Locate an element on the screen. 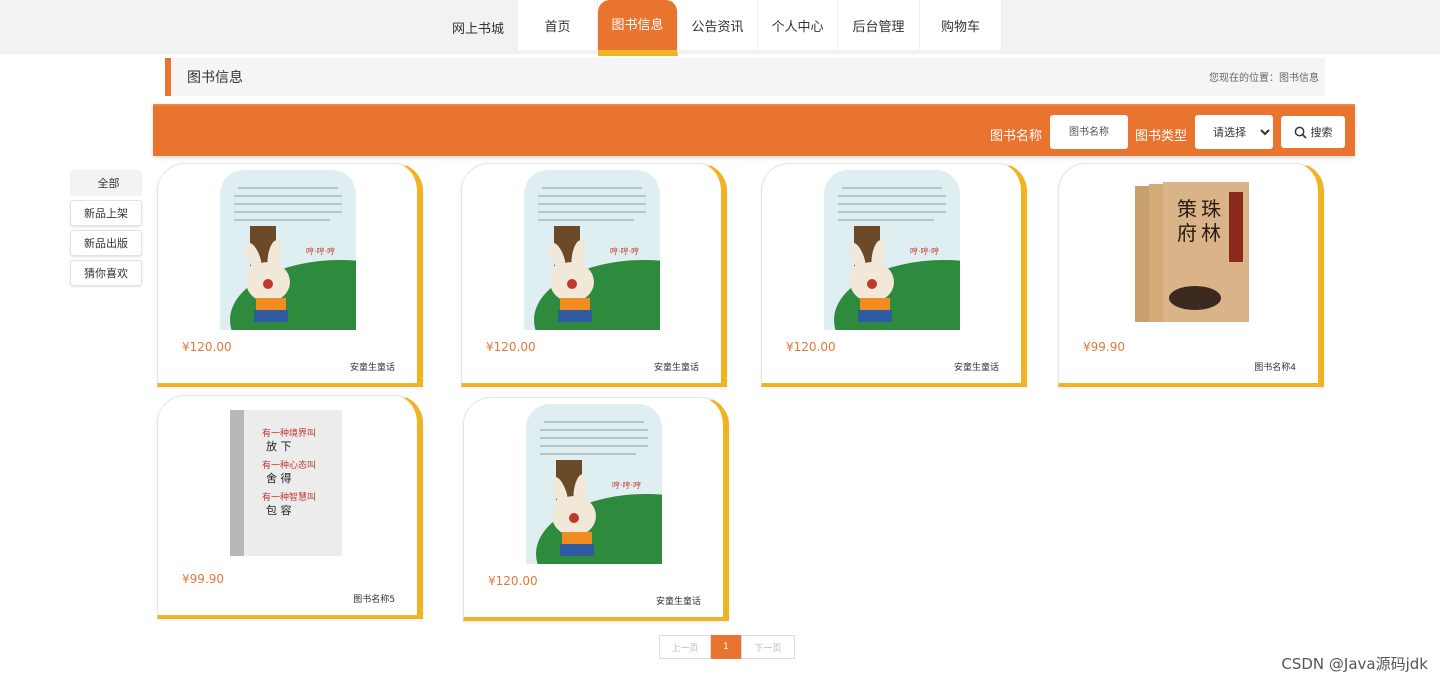  breadcrumb-location: 您现在的位置：图书信息 is located at coordinates (1264, 78).